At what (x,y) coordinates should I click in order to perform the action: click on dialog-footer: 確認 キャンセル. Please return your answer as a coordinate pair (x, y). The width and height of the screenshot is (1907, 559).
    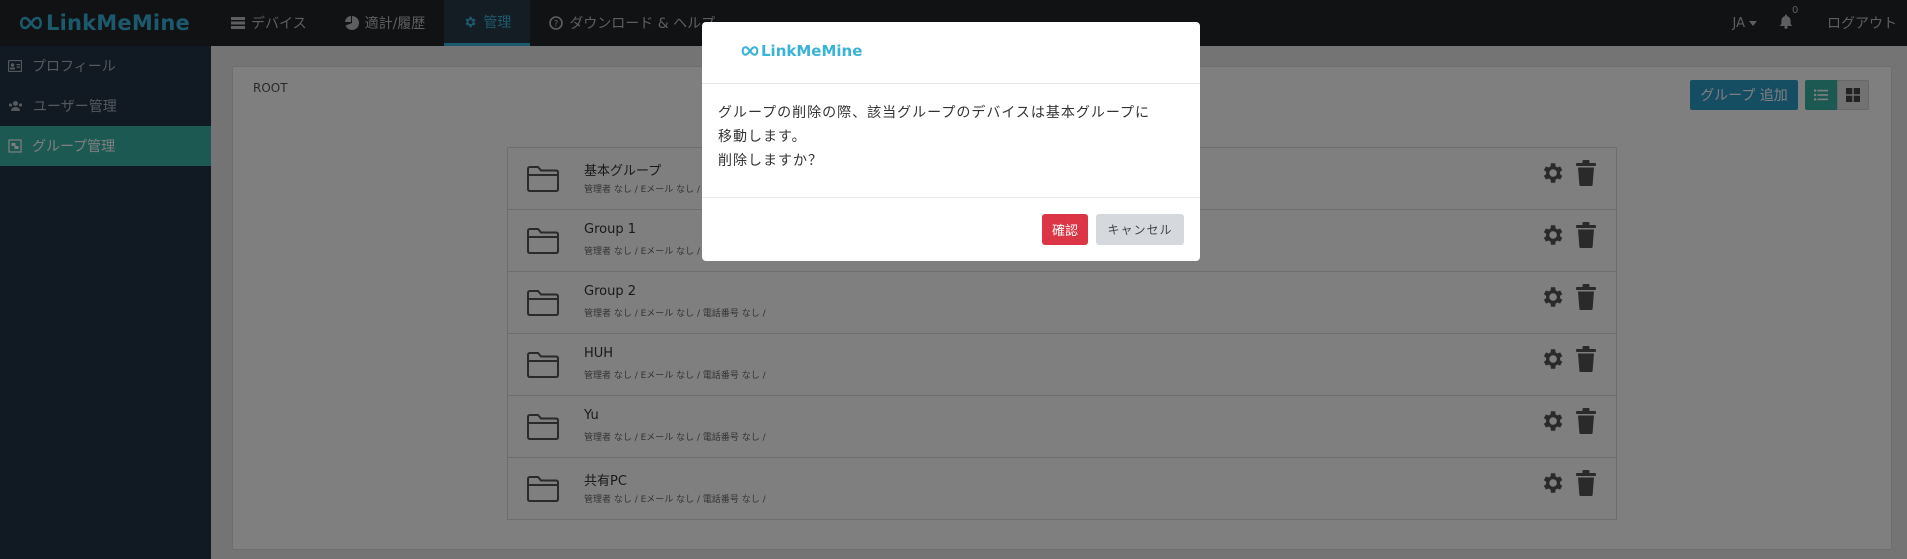
    Looking at the image, I should click on (951, 229).